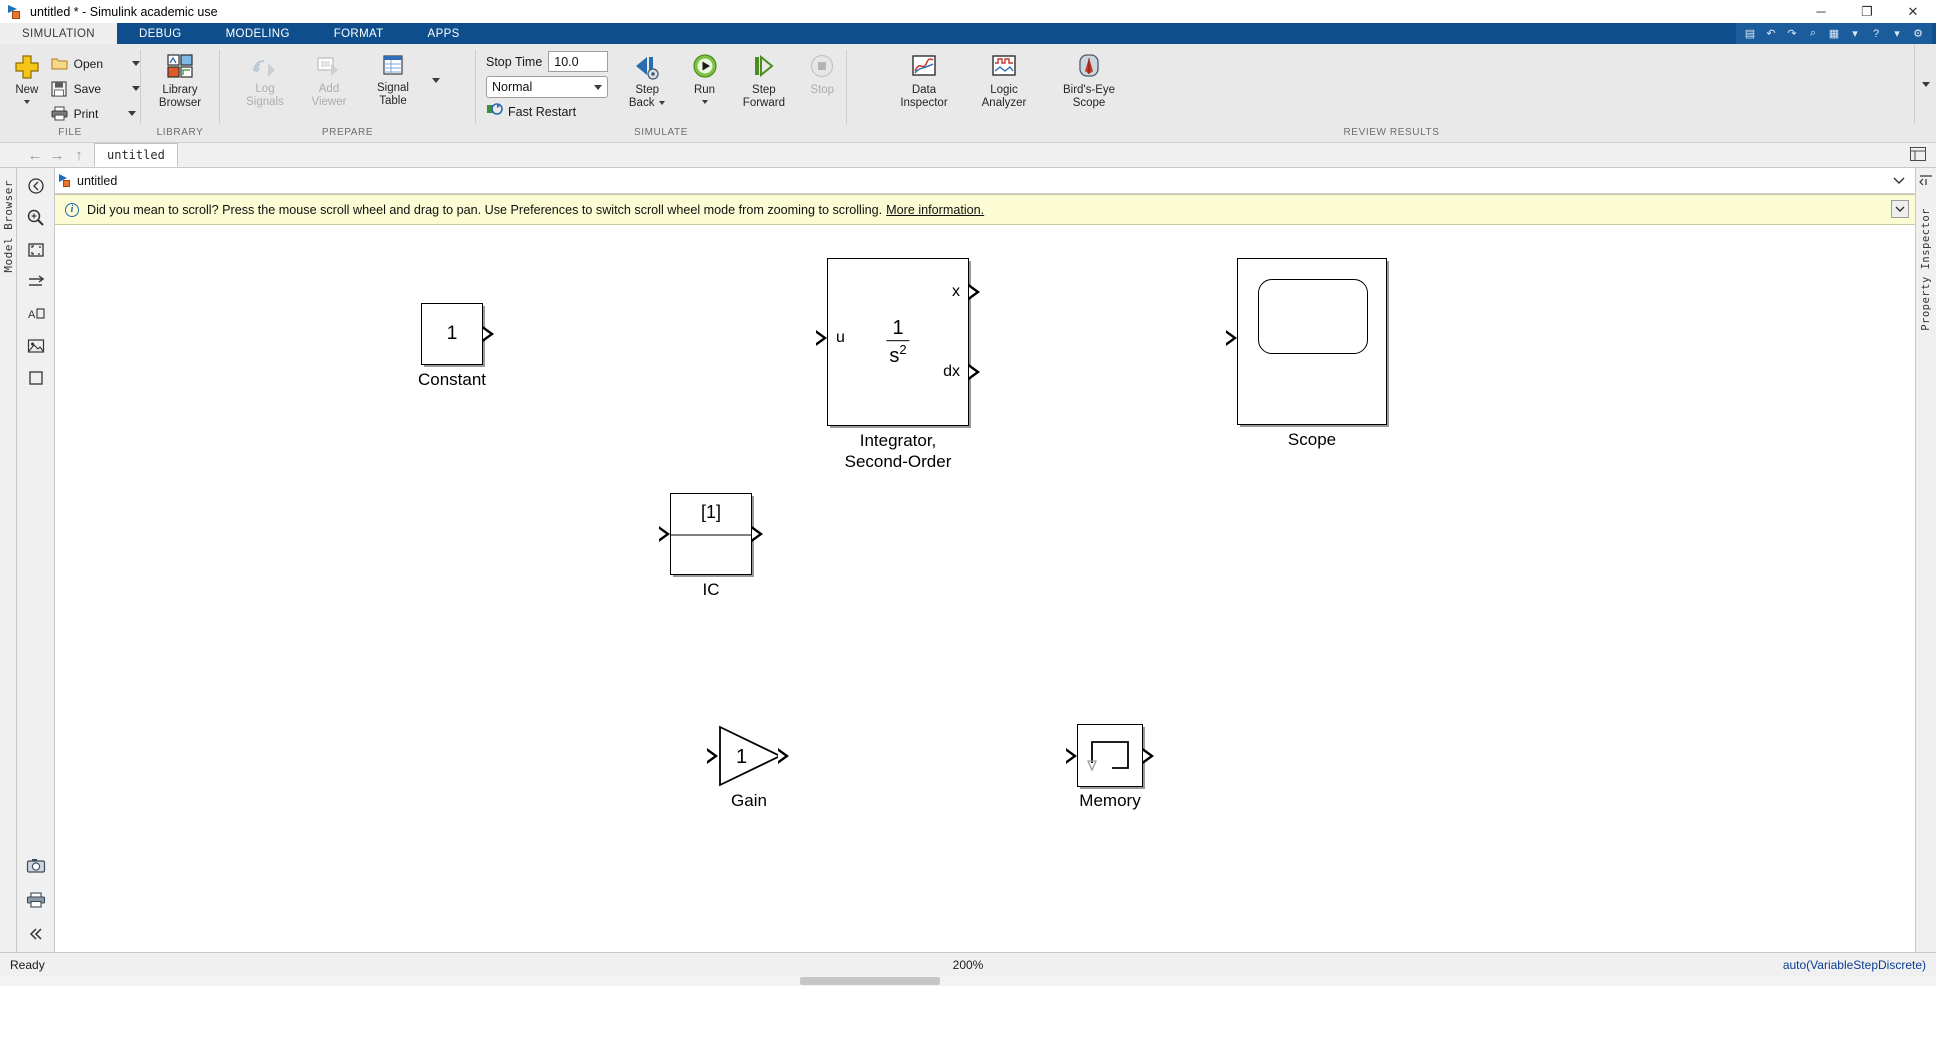 Image resolution: width=1936 pixels, height=1048 pixels. I want to click on library-browser-label-line1: Library, so click(180, 90).